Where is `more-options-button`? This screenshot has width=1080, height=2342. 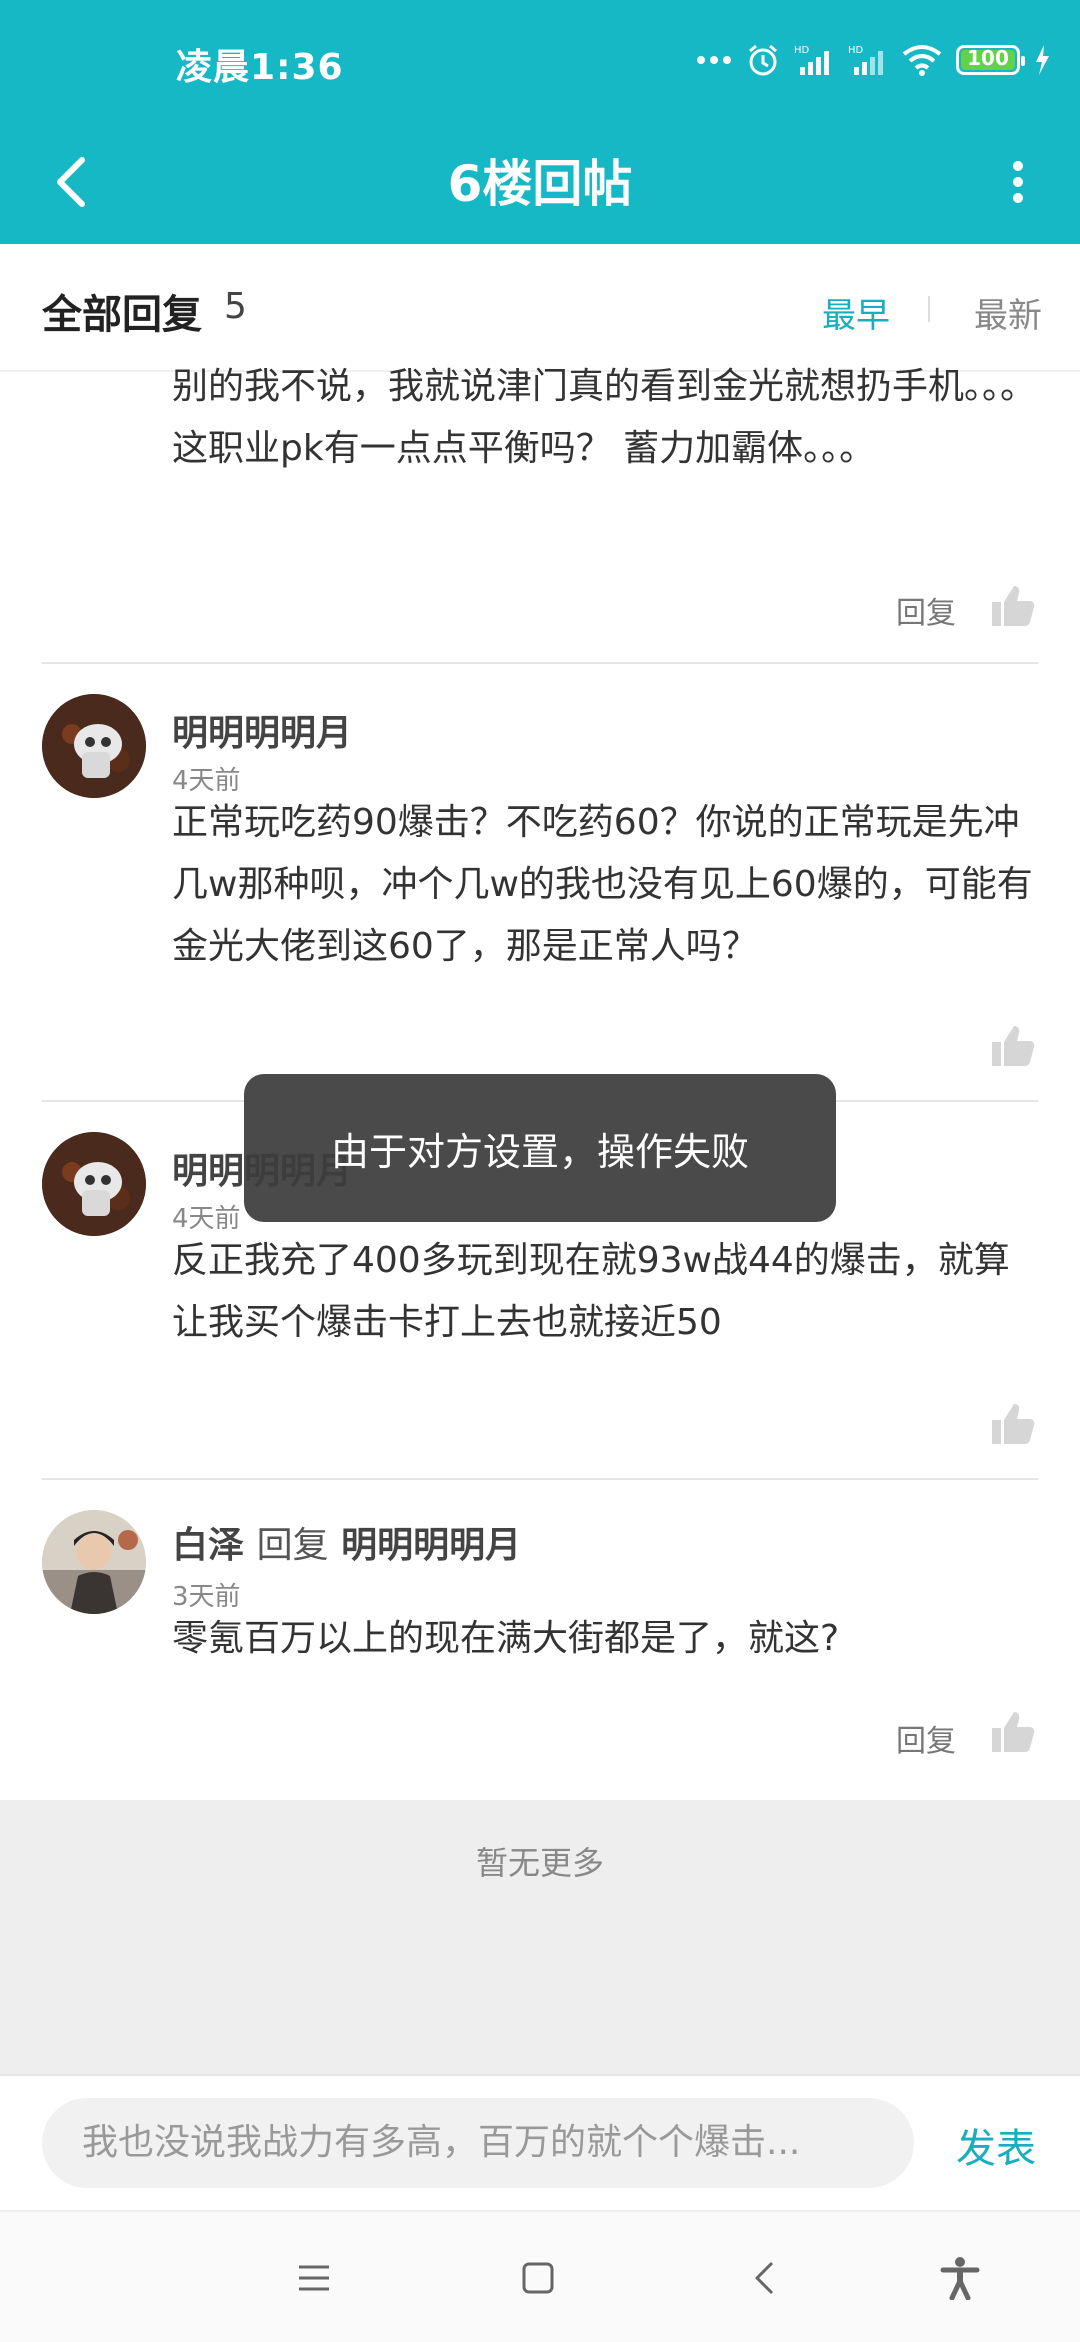 more-options-button is located at coordinates (1018, 182).